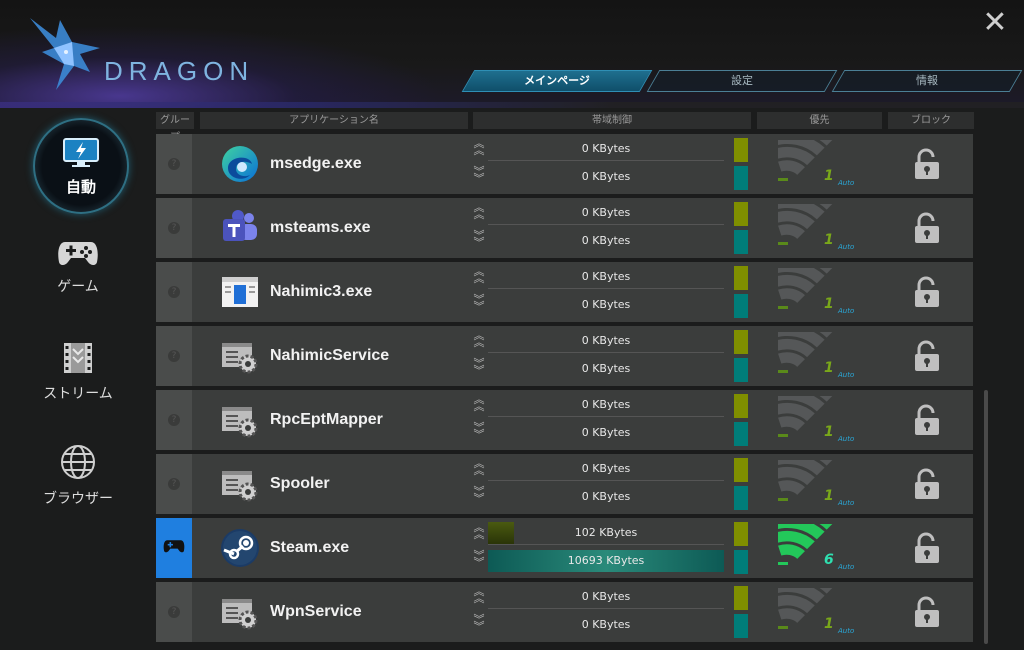  Describe the element at coordinates (78, 267) in the screenshot. I see `sidebar-item-game: ゲーム` at that location.